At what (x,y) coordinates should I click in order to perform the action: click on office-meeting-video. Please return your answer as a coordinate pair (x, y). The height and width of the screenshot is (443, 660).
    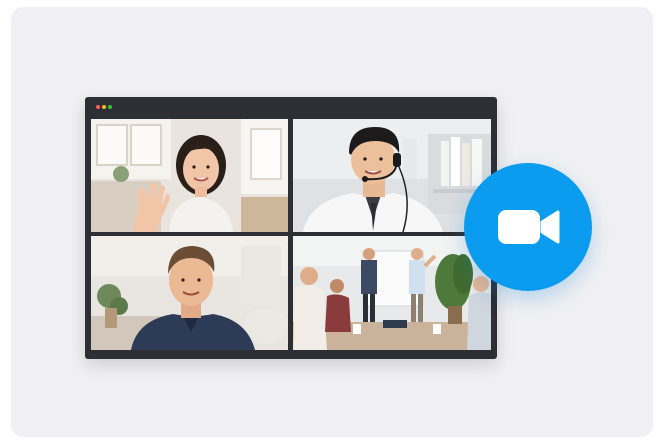
    Looking at the image, I should click on (392, 293).